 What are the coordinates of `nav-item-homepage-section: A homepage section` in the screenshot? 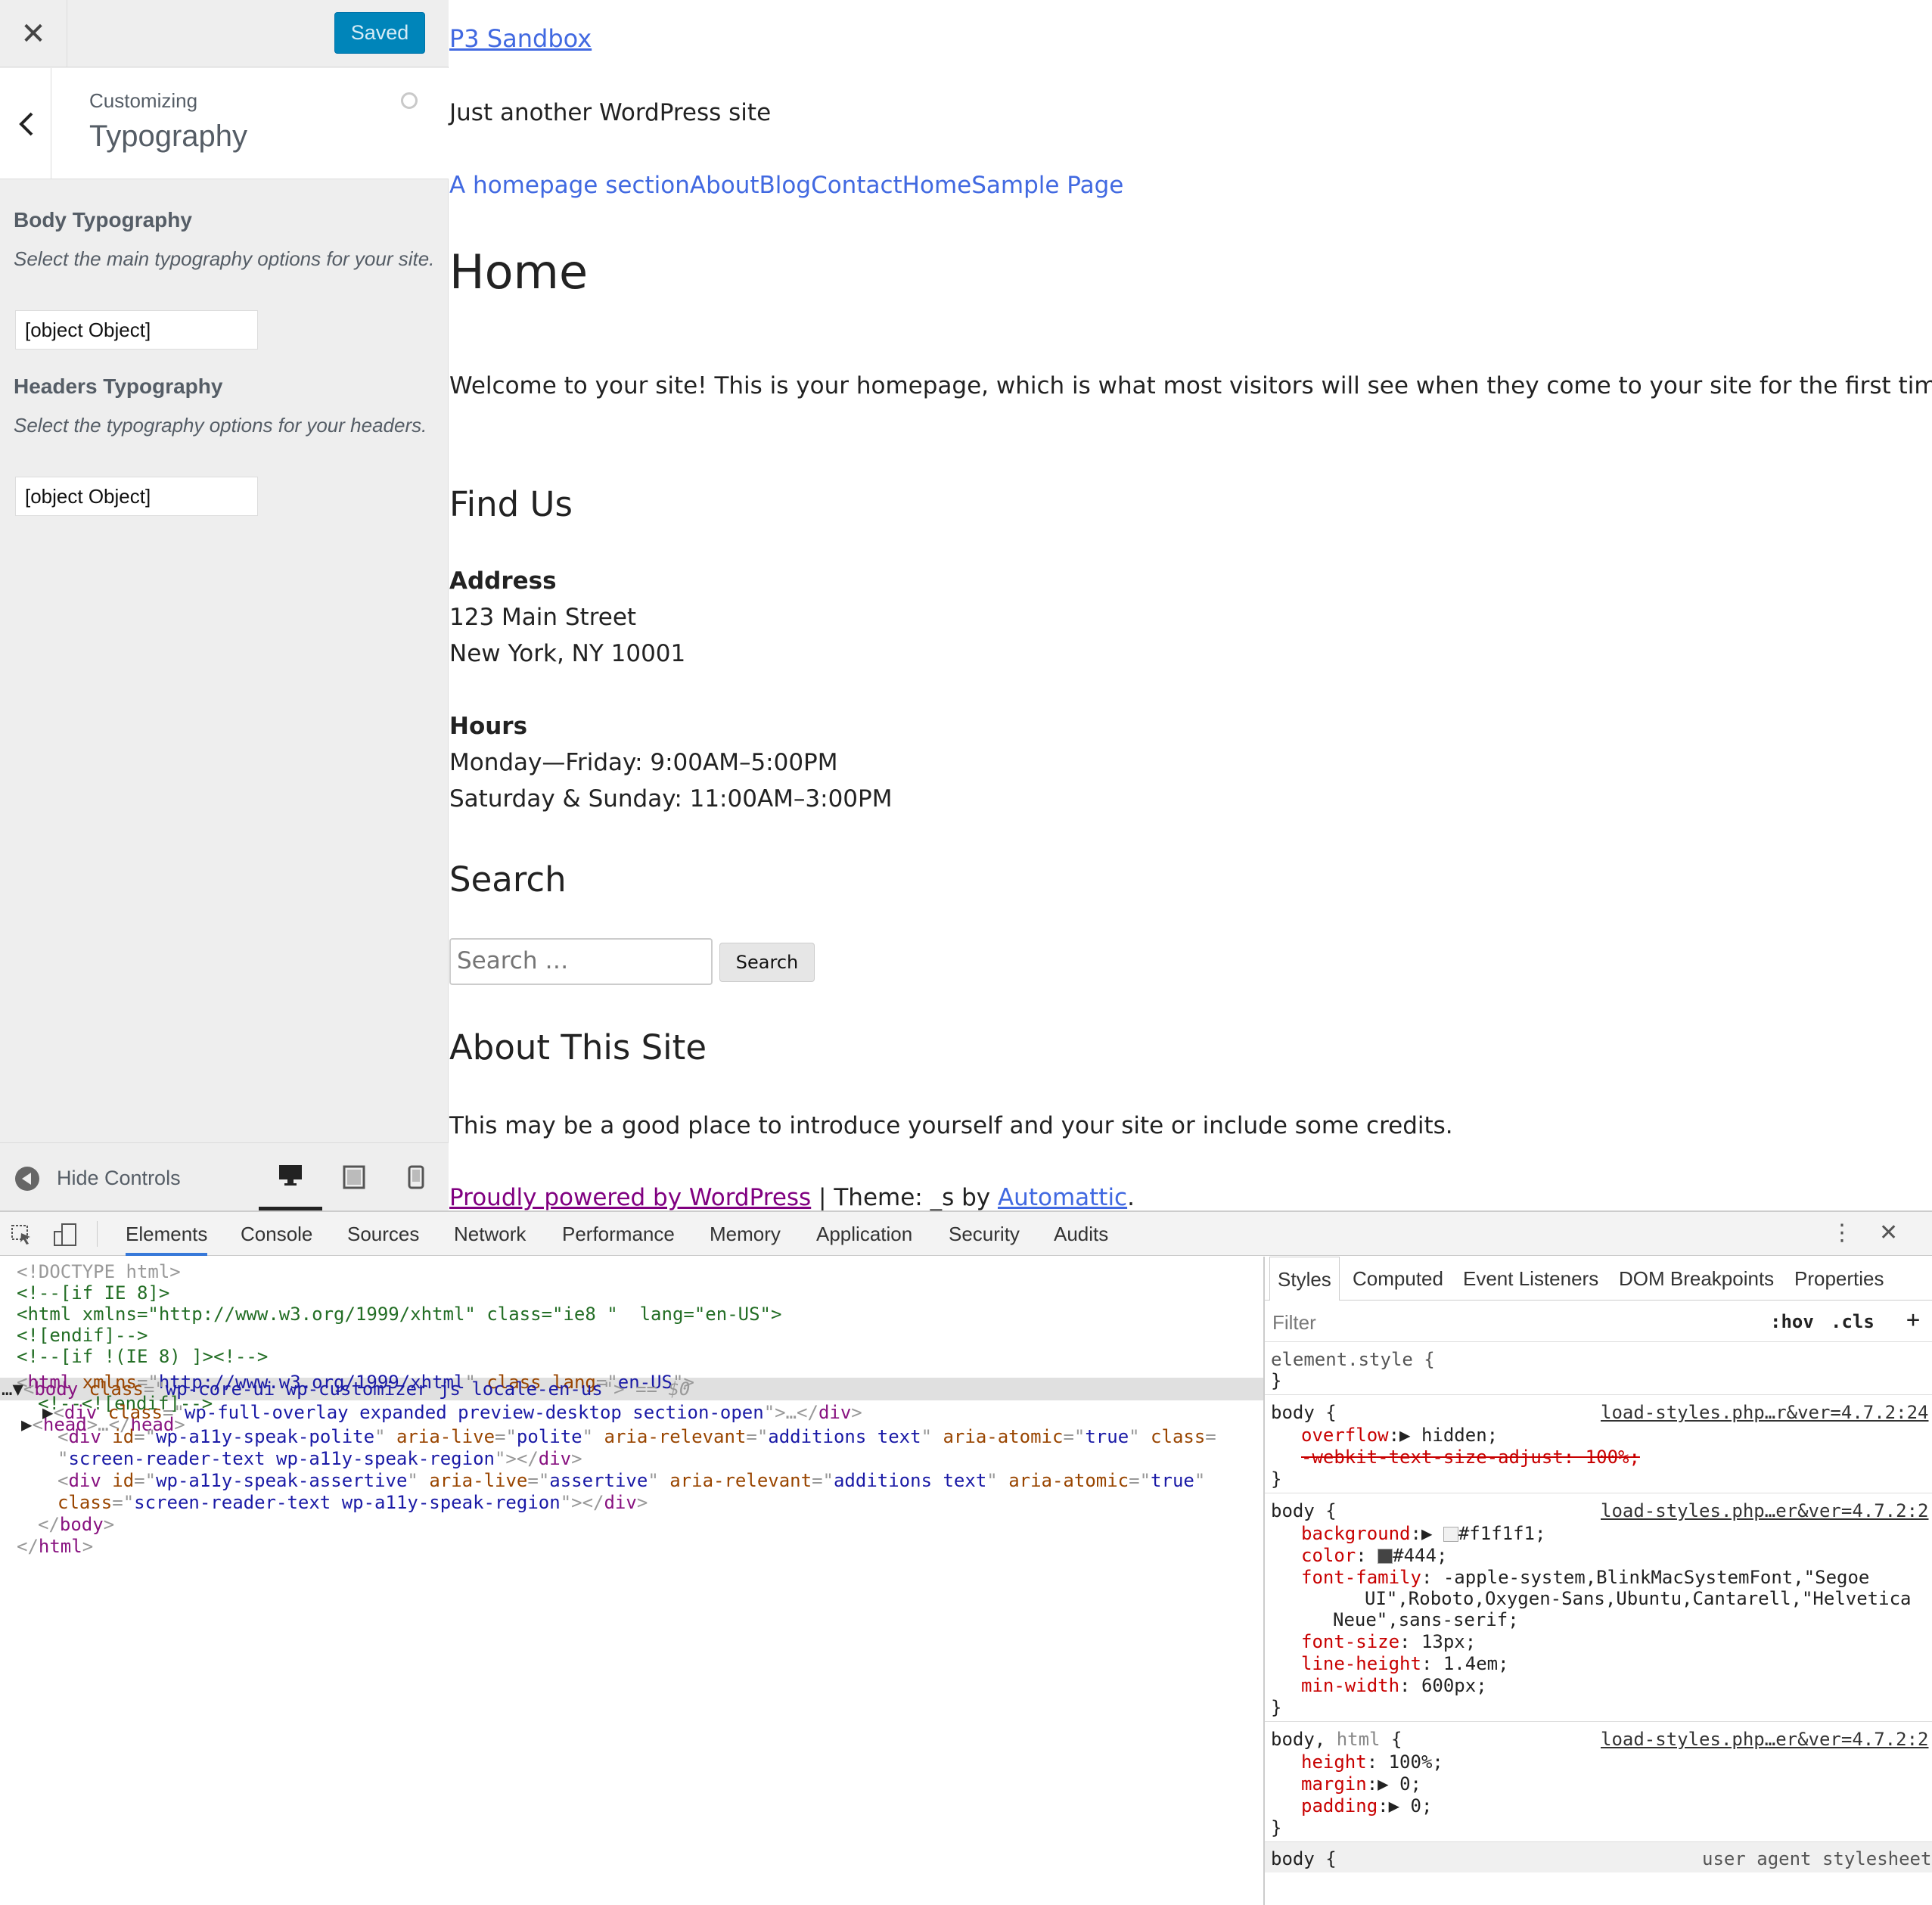 It's located at (570, 185).